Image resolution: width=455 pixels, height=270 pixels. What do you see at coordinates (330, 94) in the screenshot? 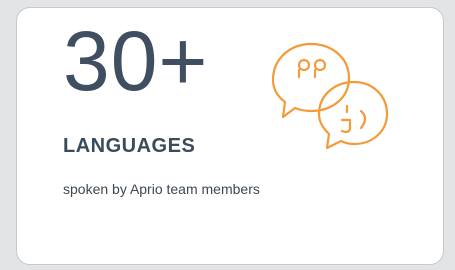
I see `speech-bubbles-icon` at bounding box center [330, 94].